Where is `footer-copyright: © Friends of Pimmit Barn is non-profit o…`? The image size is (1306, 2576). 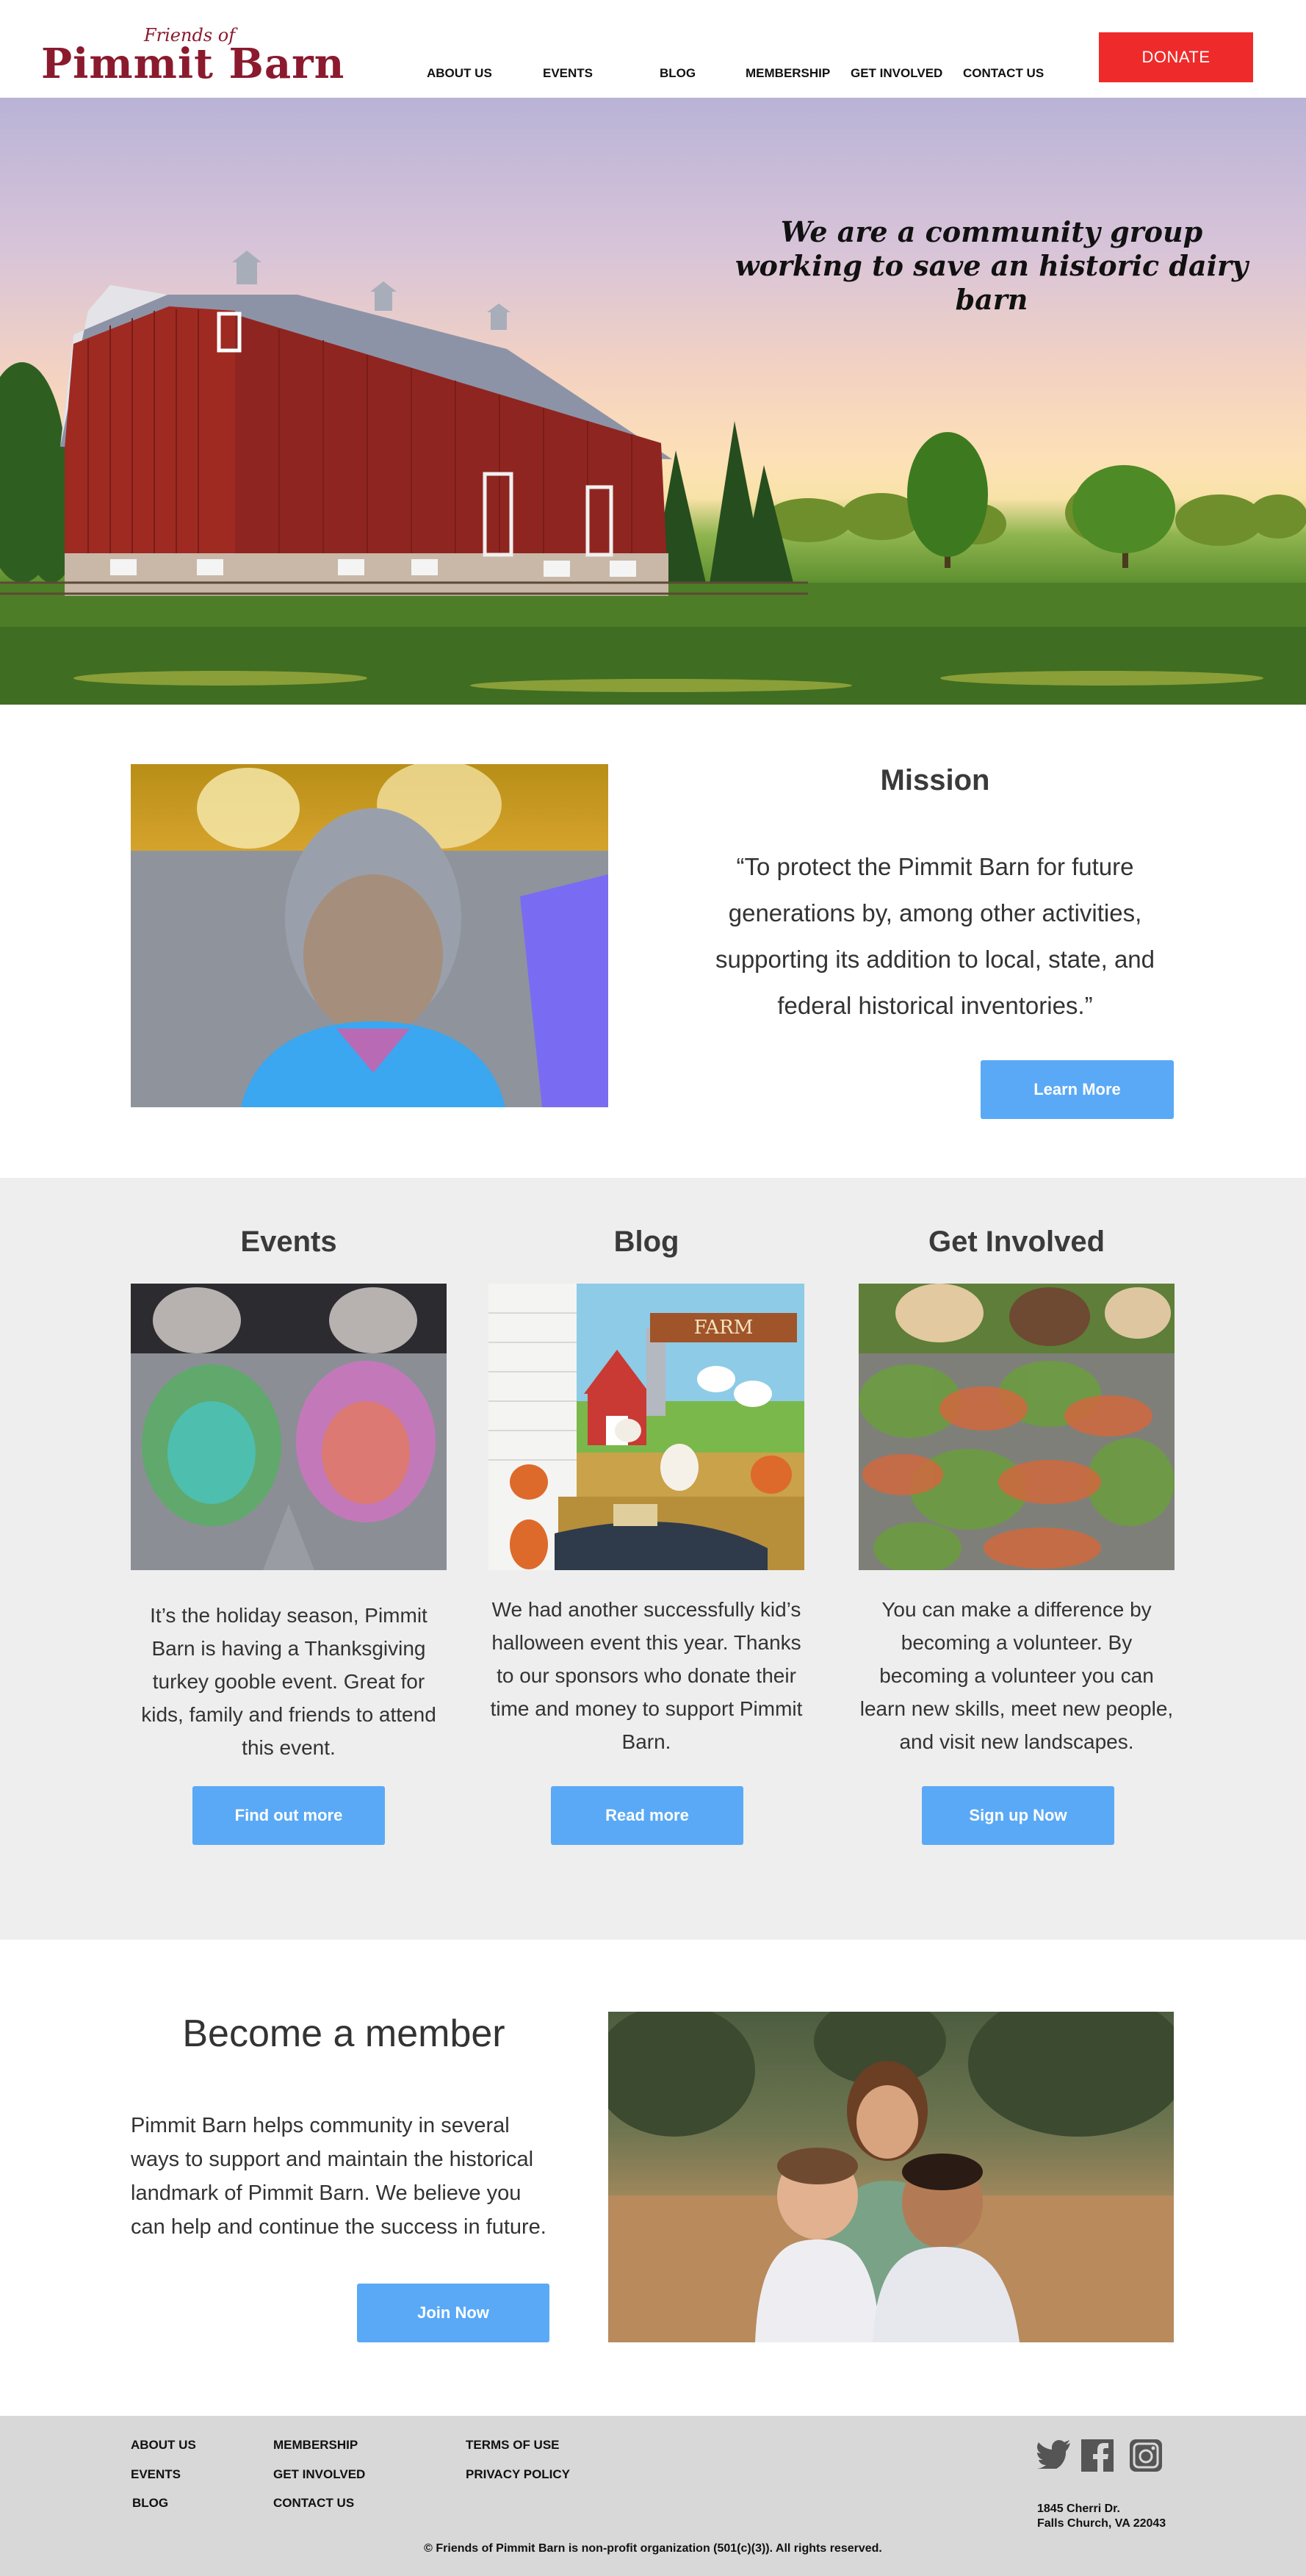 footer-copyright: © Friends of Pimmit Barn is non-profit o… is located at coordinates (653, 2548).